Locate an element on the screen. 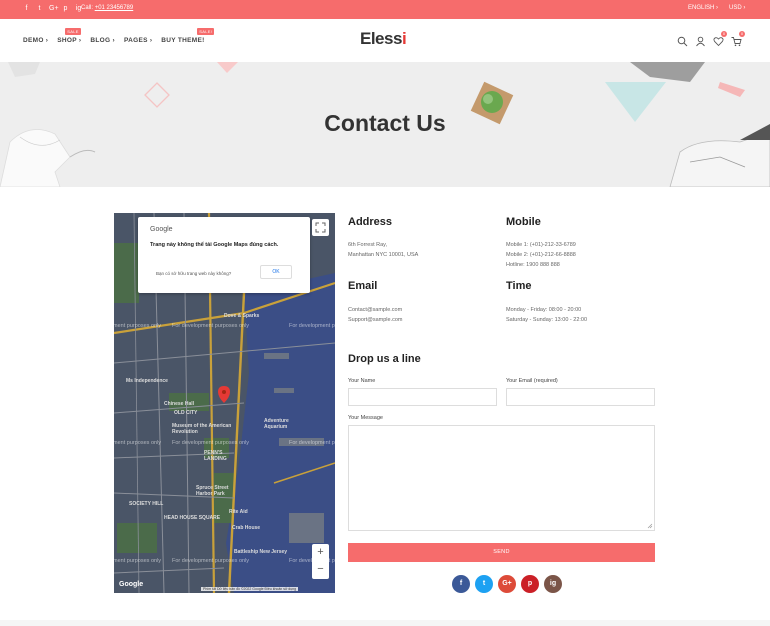 The width and height of the screenshot is (770, 626). footer-divider is located at coordinates (385, 623).